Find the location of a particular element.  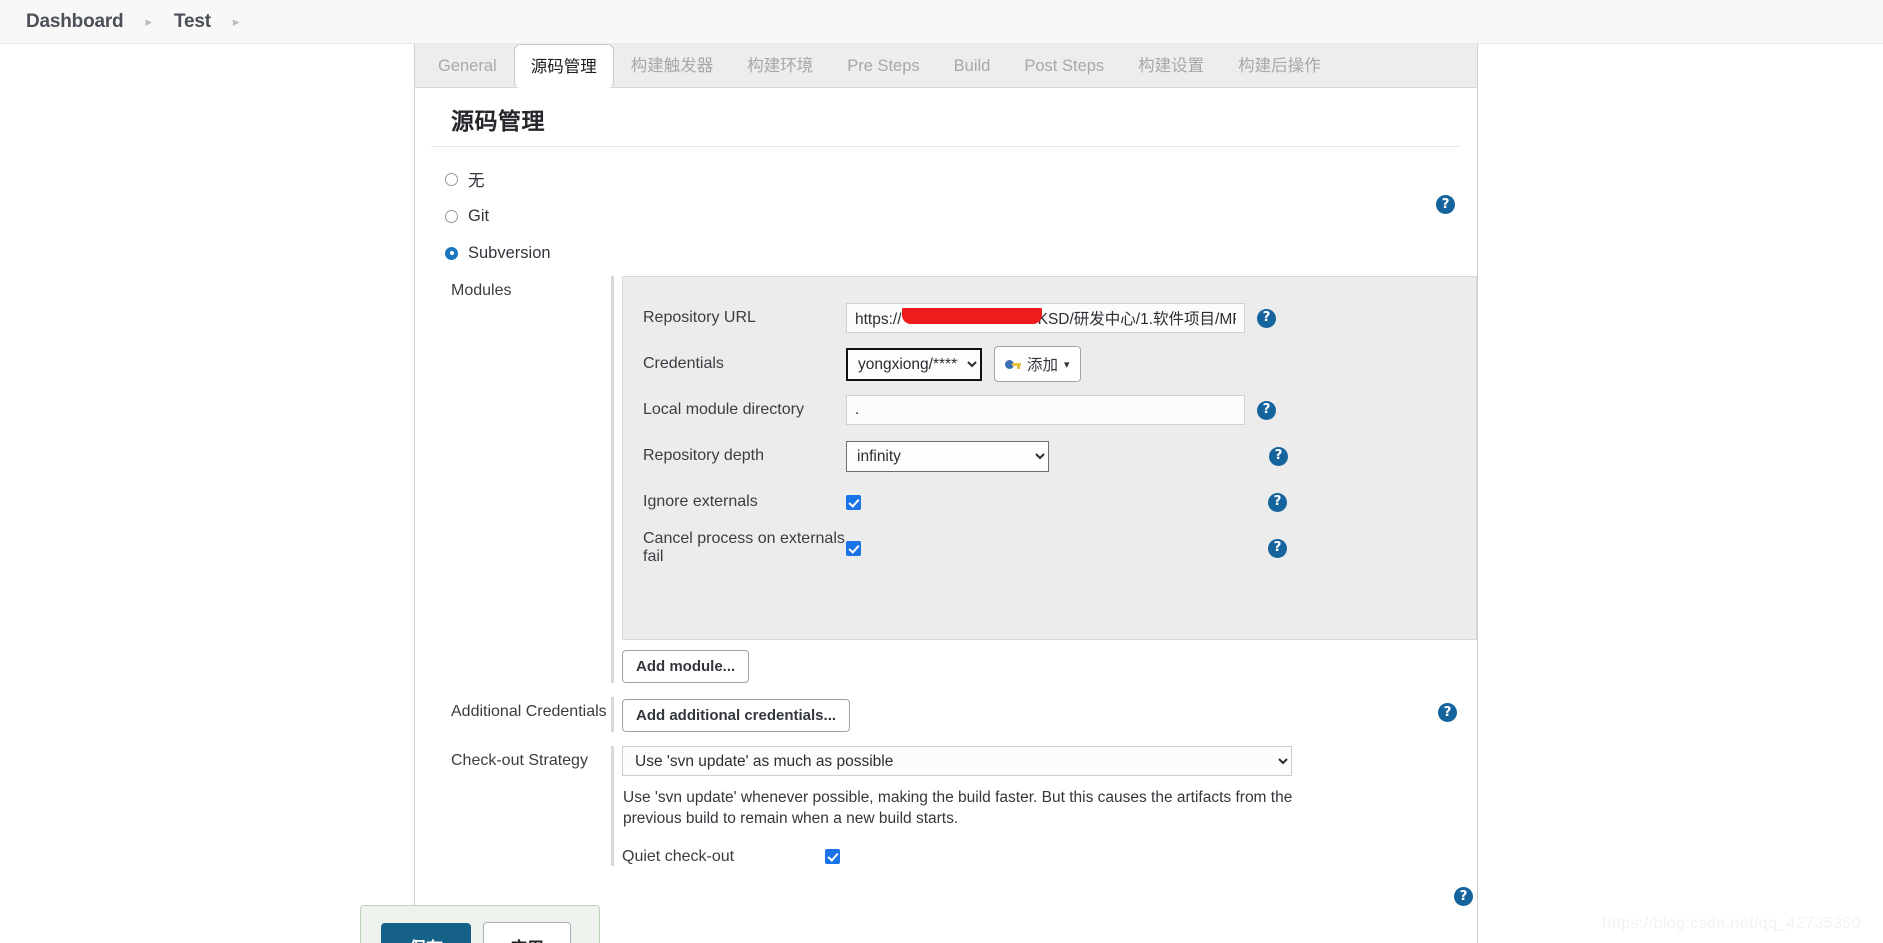

additional-credentials-label: Additional Credentials is located at coordinates (529, 711).